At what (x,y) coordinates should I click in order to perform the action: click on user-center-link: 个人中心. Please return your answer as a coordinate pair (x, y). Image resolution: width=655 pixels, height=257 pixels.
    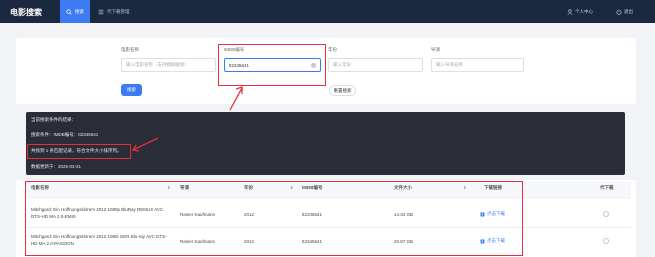
    Looking at the image, I should click on (580, 11).